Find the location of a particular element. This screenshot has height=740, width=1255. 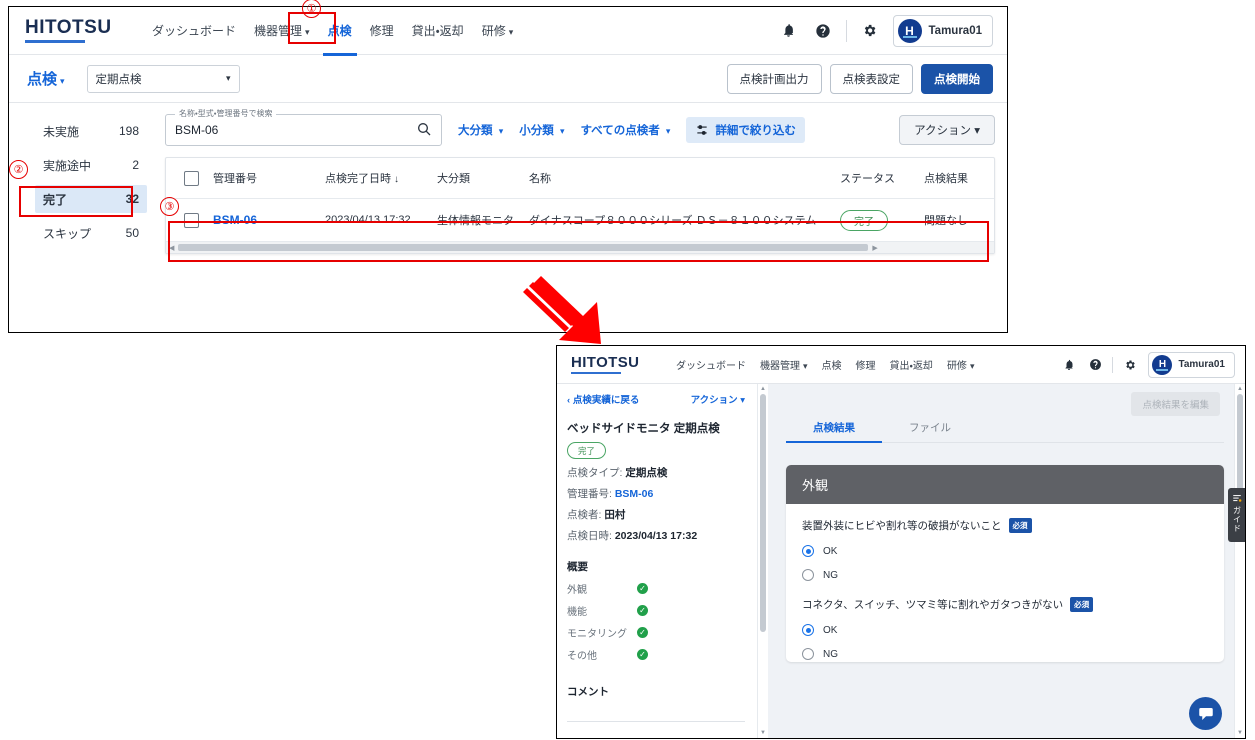

summary-row-function: 機能 ✓ is located at coordinates (656, 610).